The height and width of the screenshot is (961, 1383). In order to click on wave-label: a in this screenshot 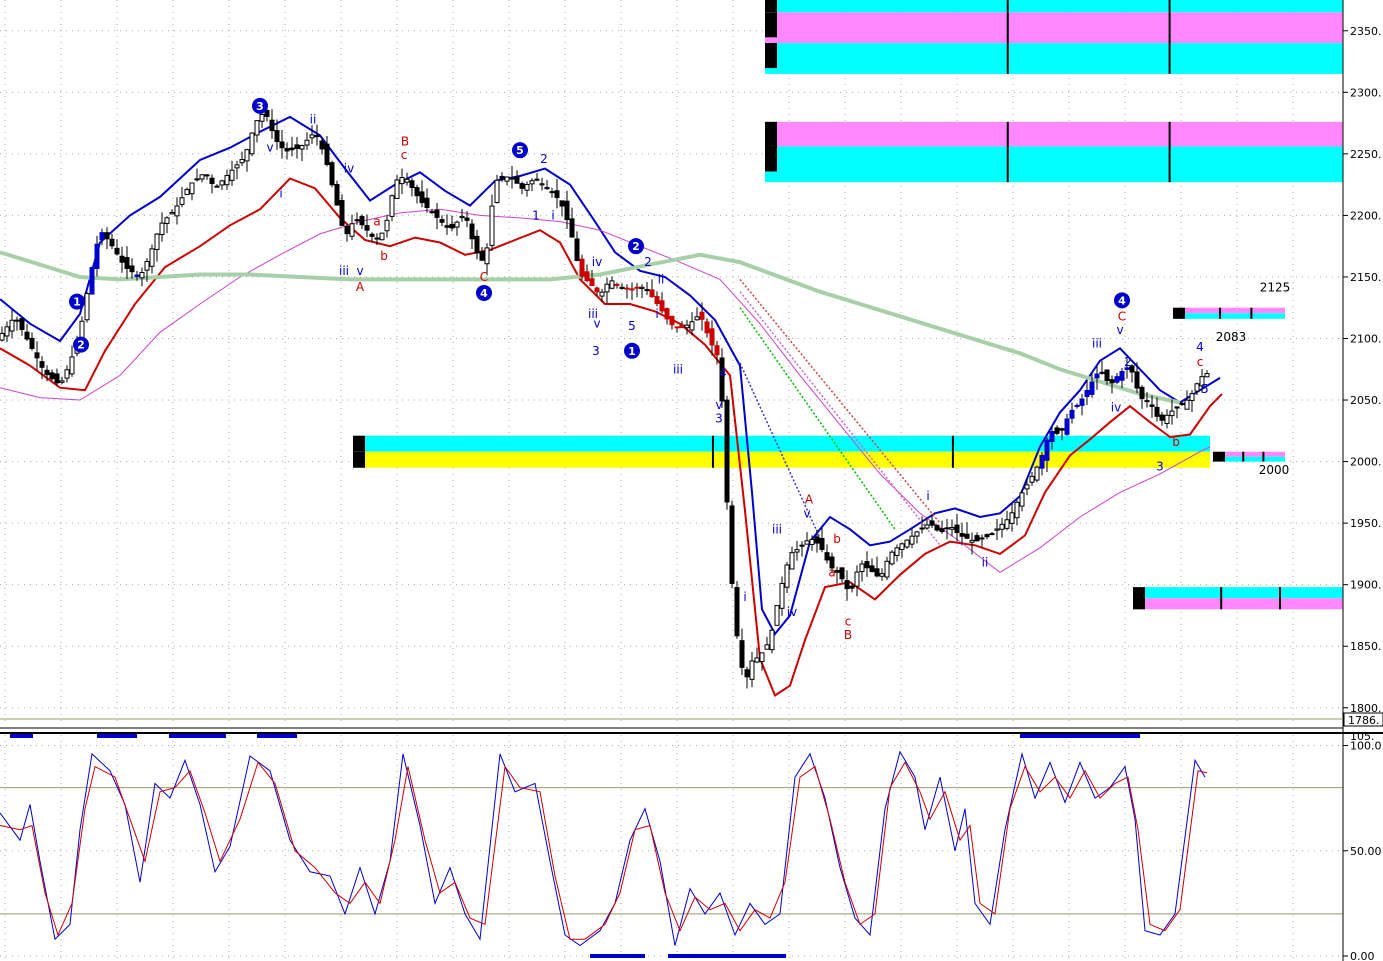, I will do `click(376, 222)`.